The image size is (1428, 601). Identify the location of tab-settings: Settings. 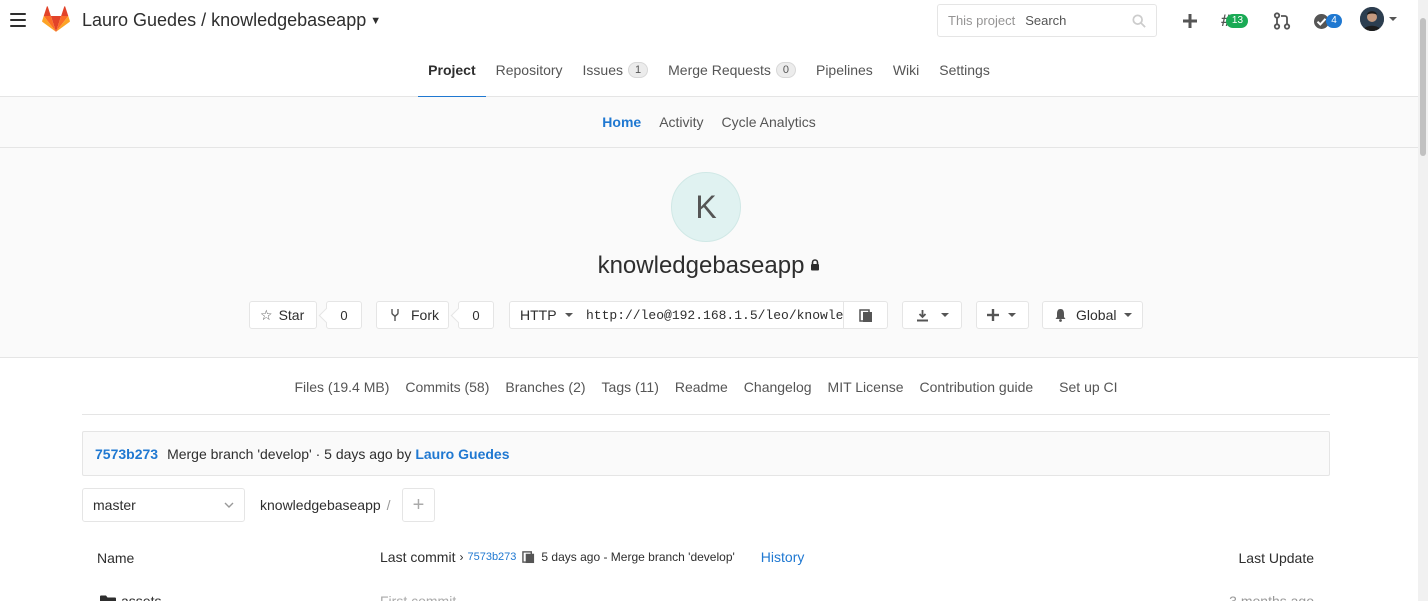
(964, 69).